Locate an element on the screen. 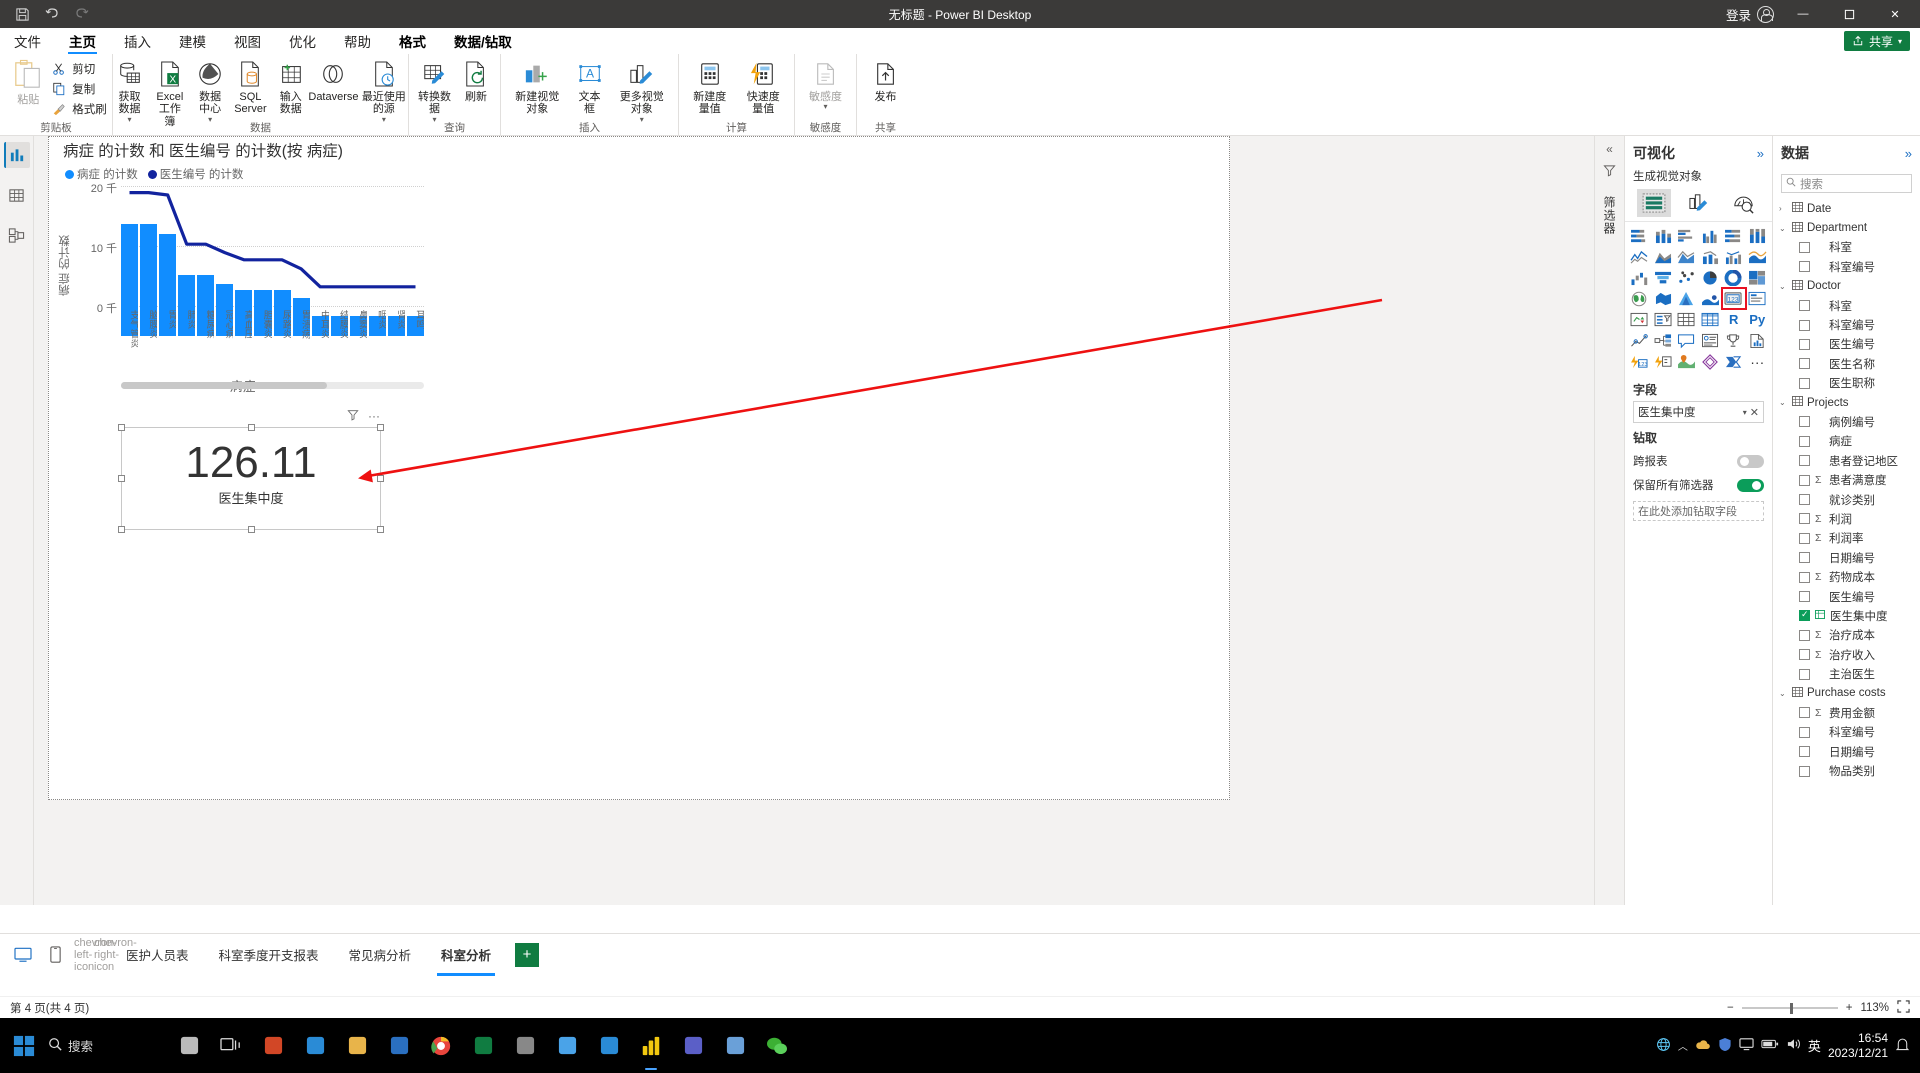  close-icon: ✕ is located at coordinates (1754, 412).